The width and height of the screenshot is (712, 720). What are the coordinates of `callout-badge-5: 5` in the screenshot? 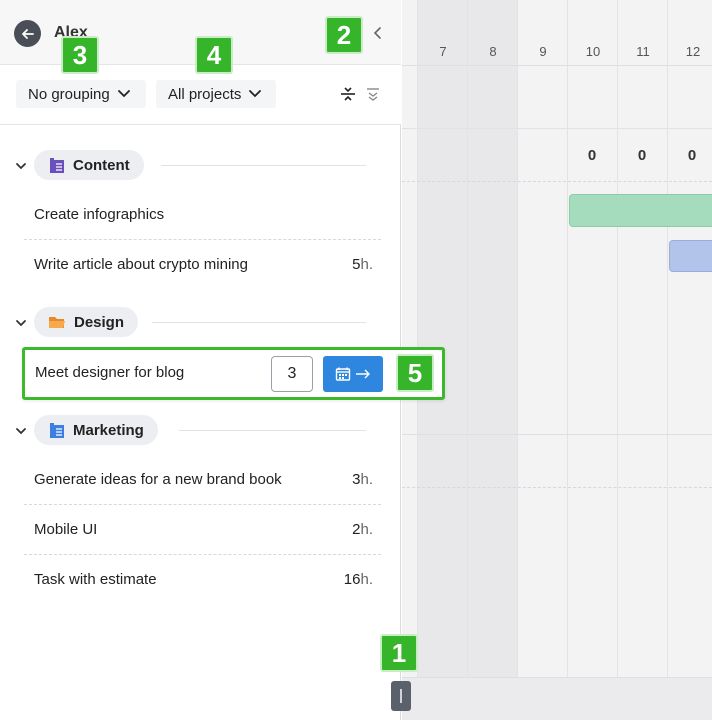 It's located at (415, 373).